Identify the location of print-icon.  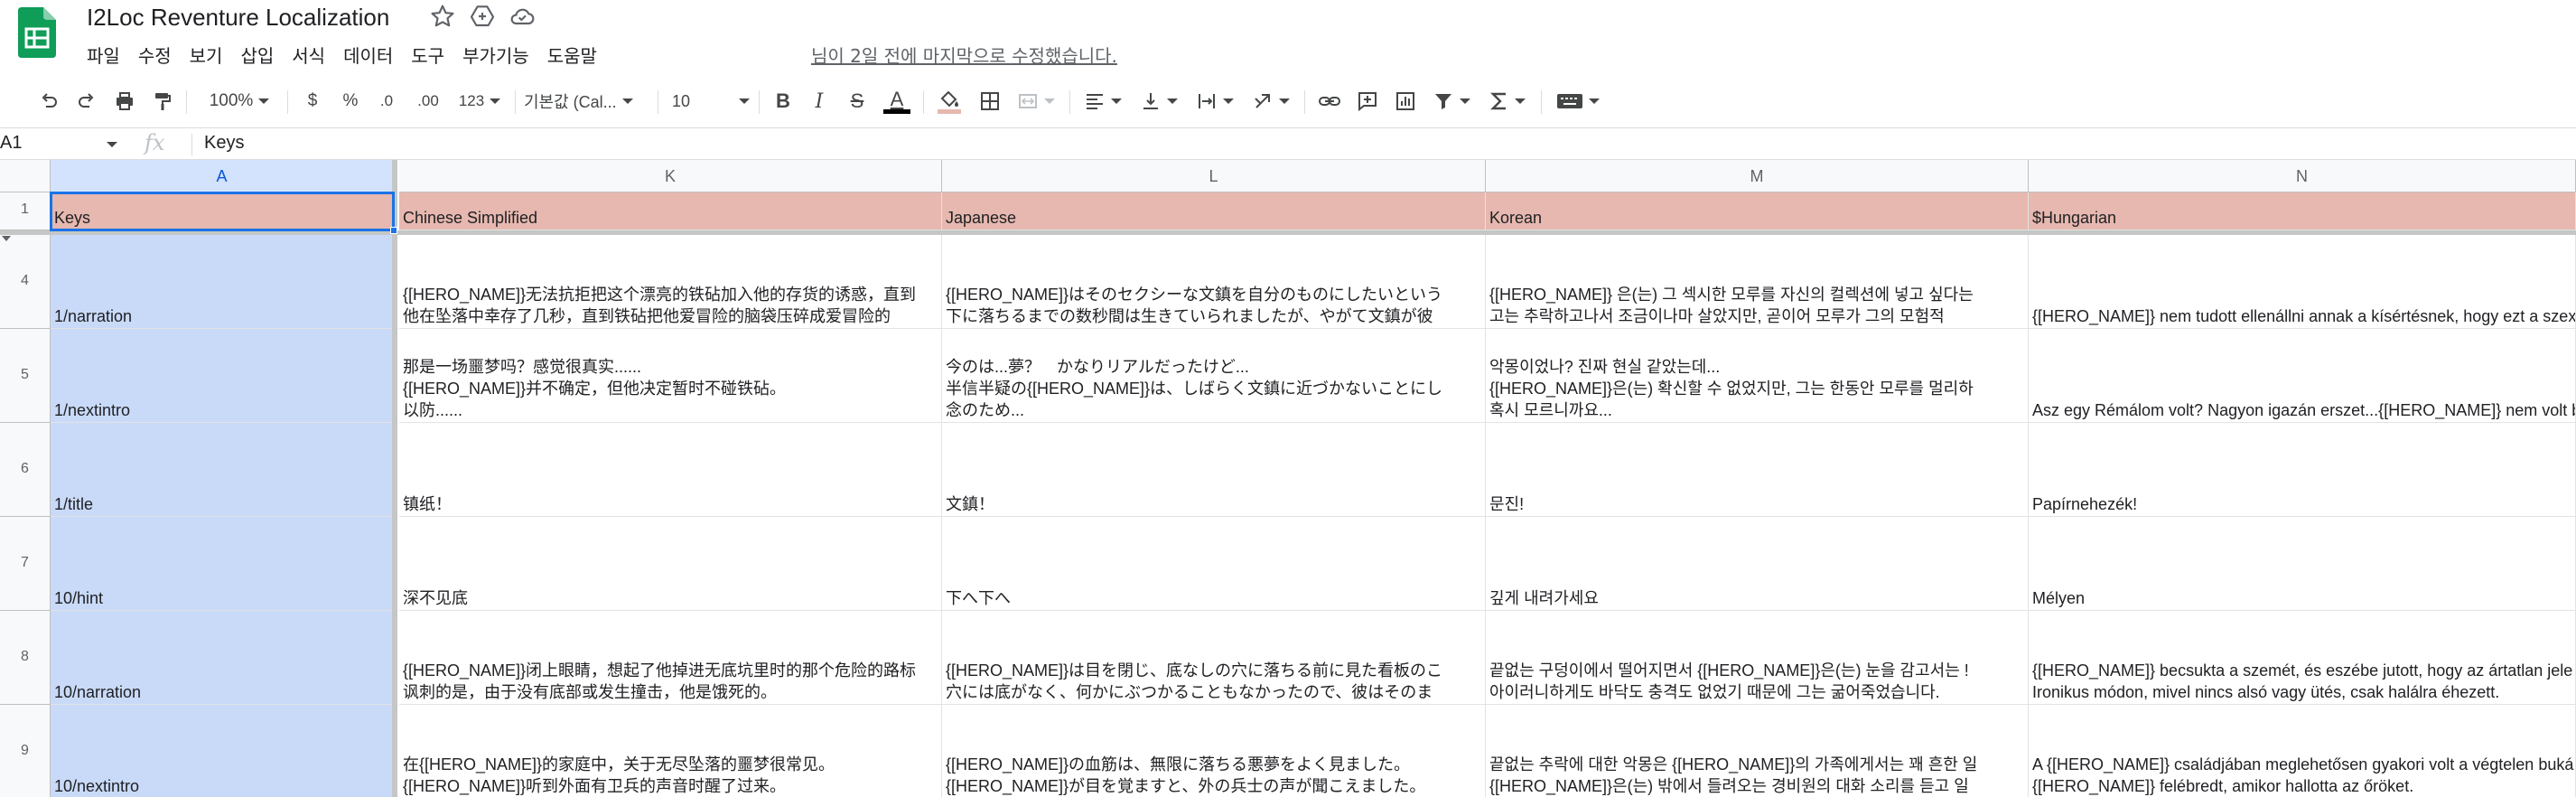
(124, 101).